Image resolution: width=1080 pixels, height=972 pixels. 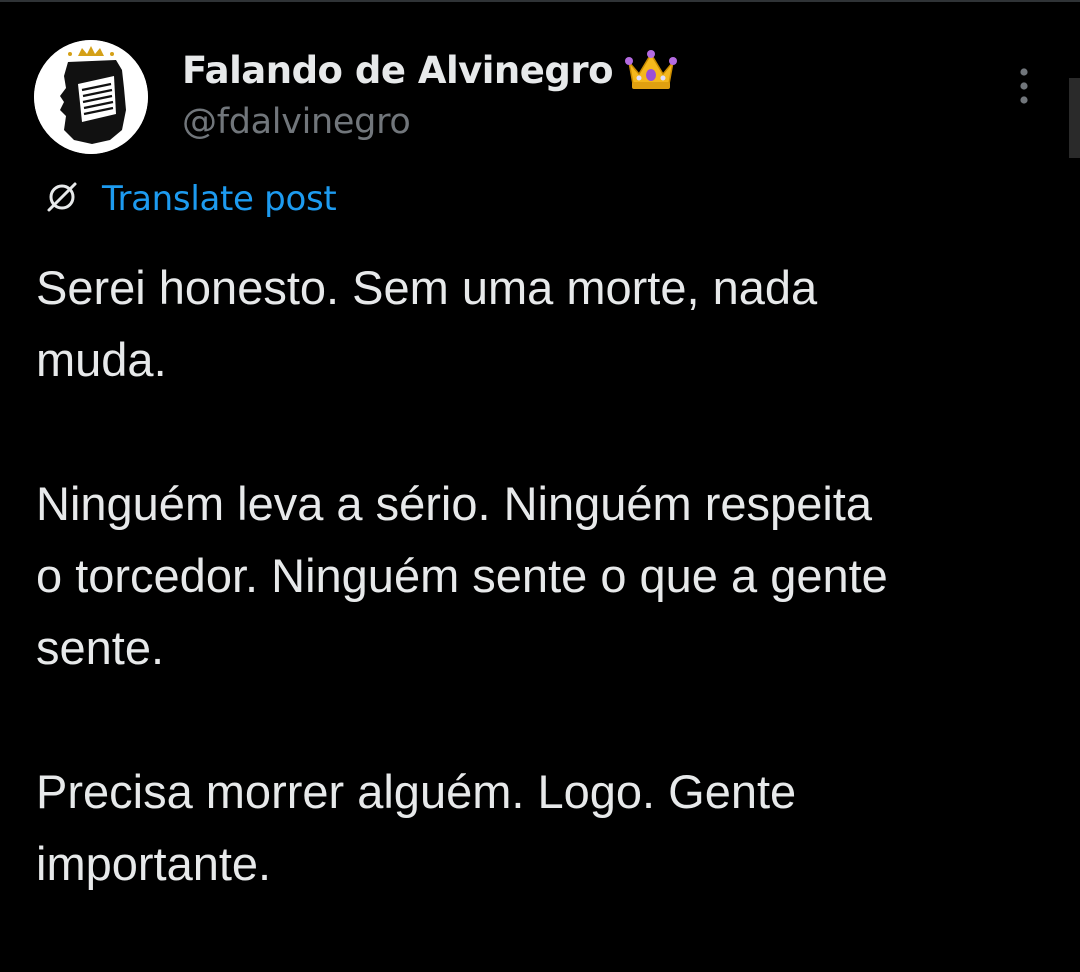 I want to click on author-name-row: Falando de Alvinegro, so click(x=430, y=70).